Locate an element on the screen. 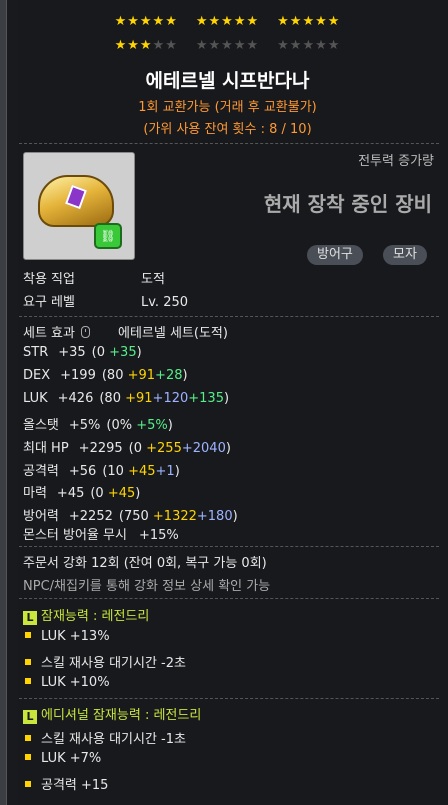 The height and width of the screenshot is (805, 448). stat-breakdown: (10 +45+1) is located at coordinates (141, 471).